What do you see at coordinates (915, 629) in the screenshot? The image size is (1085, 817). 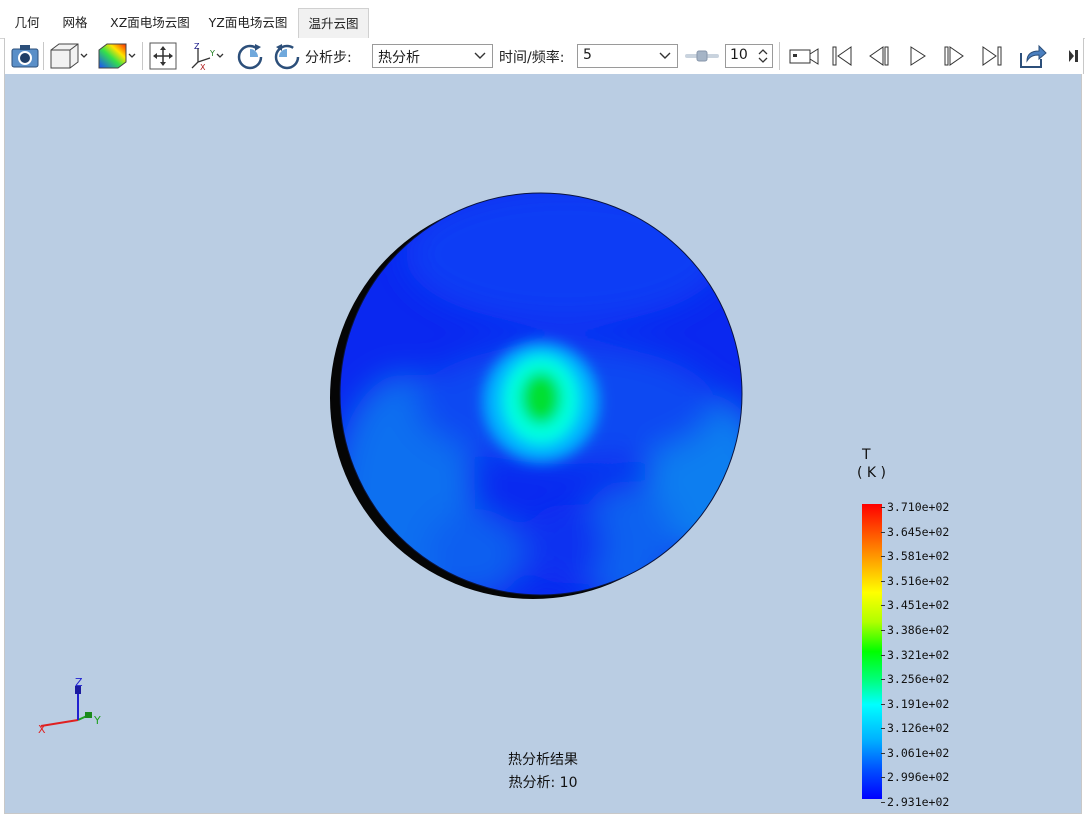 I see `legend-tick-label: 3.386e+02` at bounding box center [915, 629].